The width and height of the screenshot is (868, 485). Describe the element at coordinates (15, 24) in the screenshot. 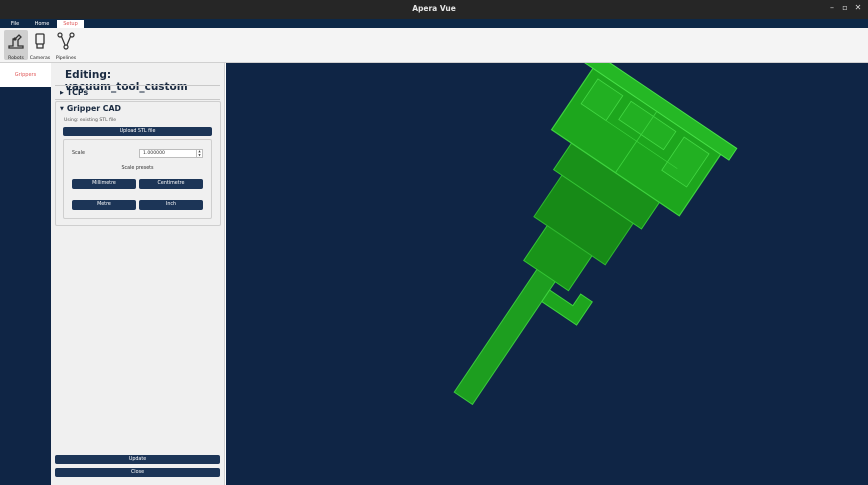

I see `tab-file: File` at that location.